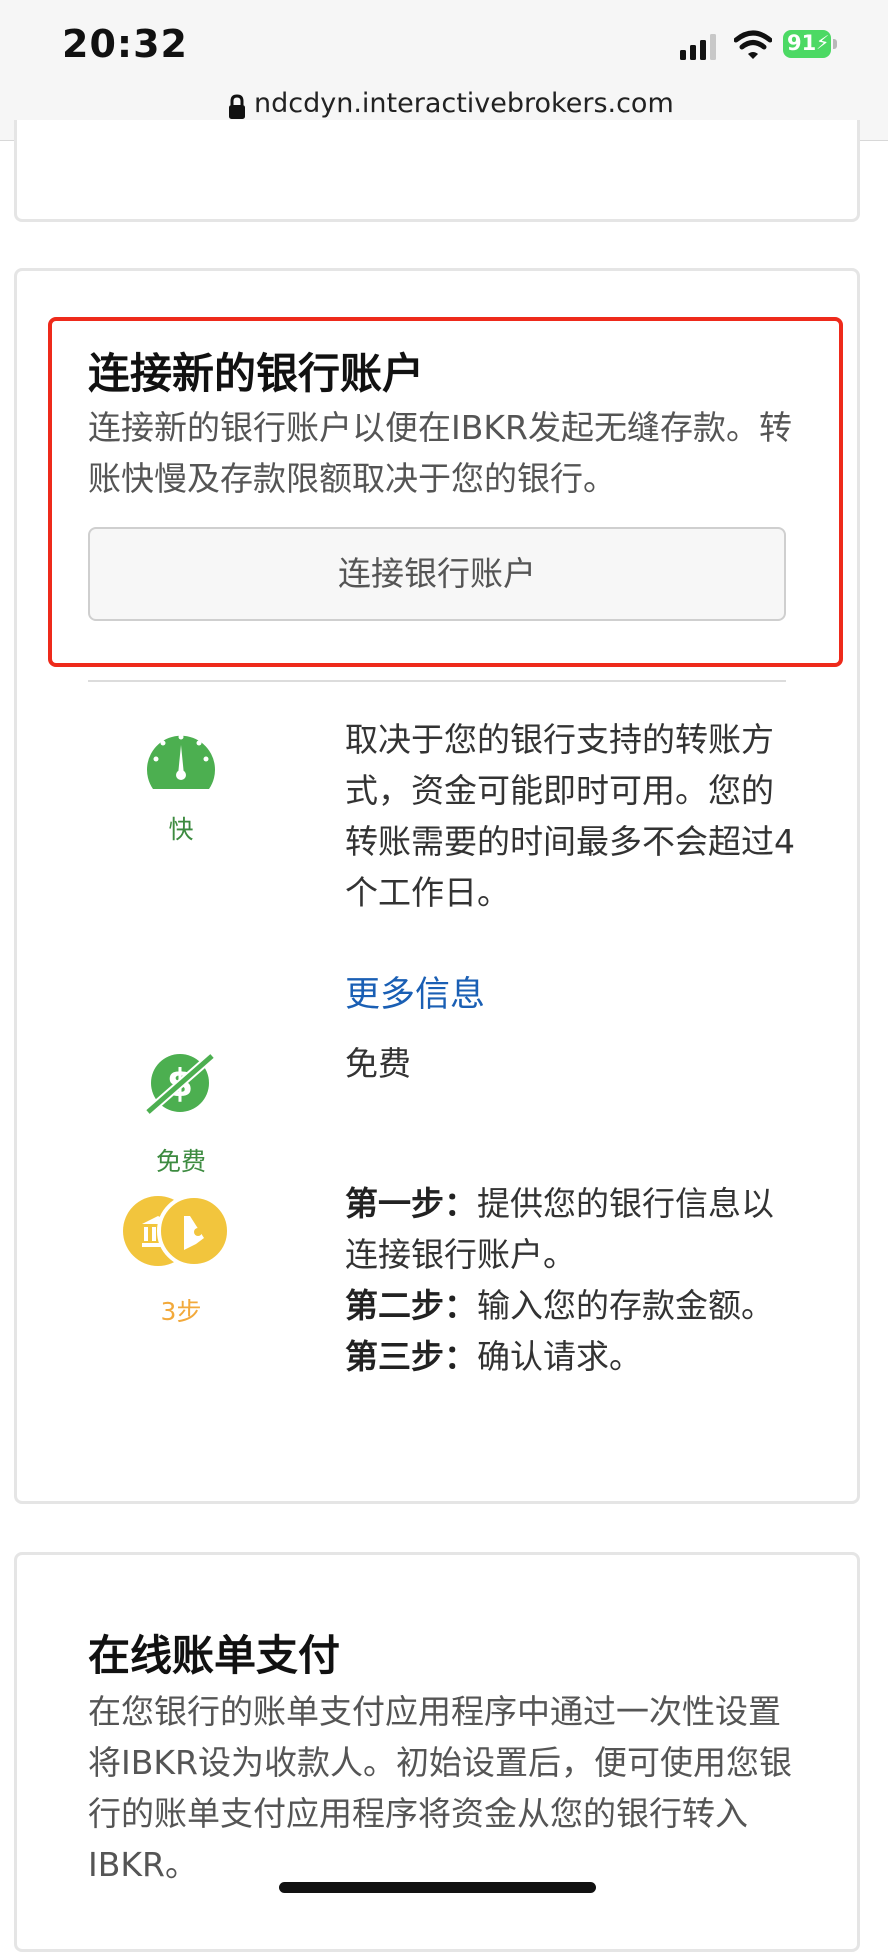 Image resolution: width=888 pixels, height=1952 pixels. Describe the element at coordinates (176, 1231) in the screenshot. I see `steps-icon` at that location.